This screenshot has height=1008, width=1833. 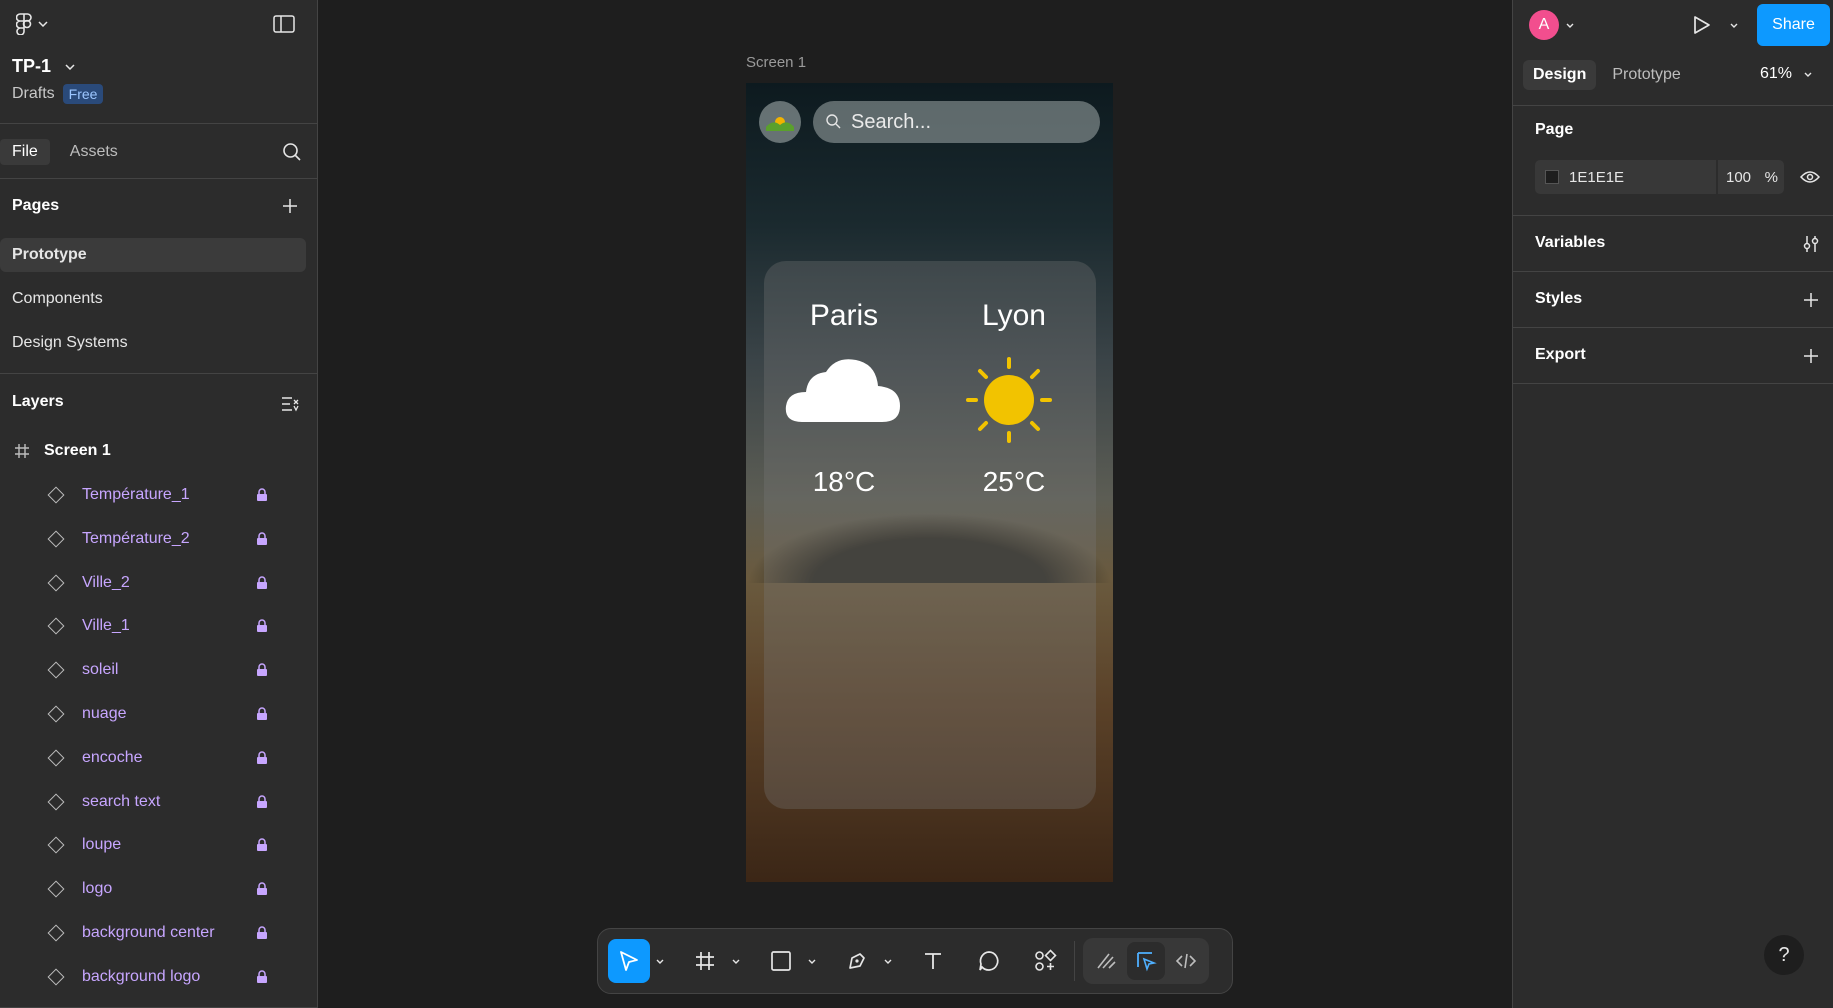 I want to click on code-icon, so click(x=1186, y=961).